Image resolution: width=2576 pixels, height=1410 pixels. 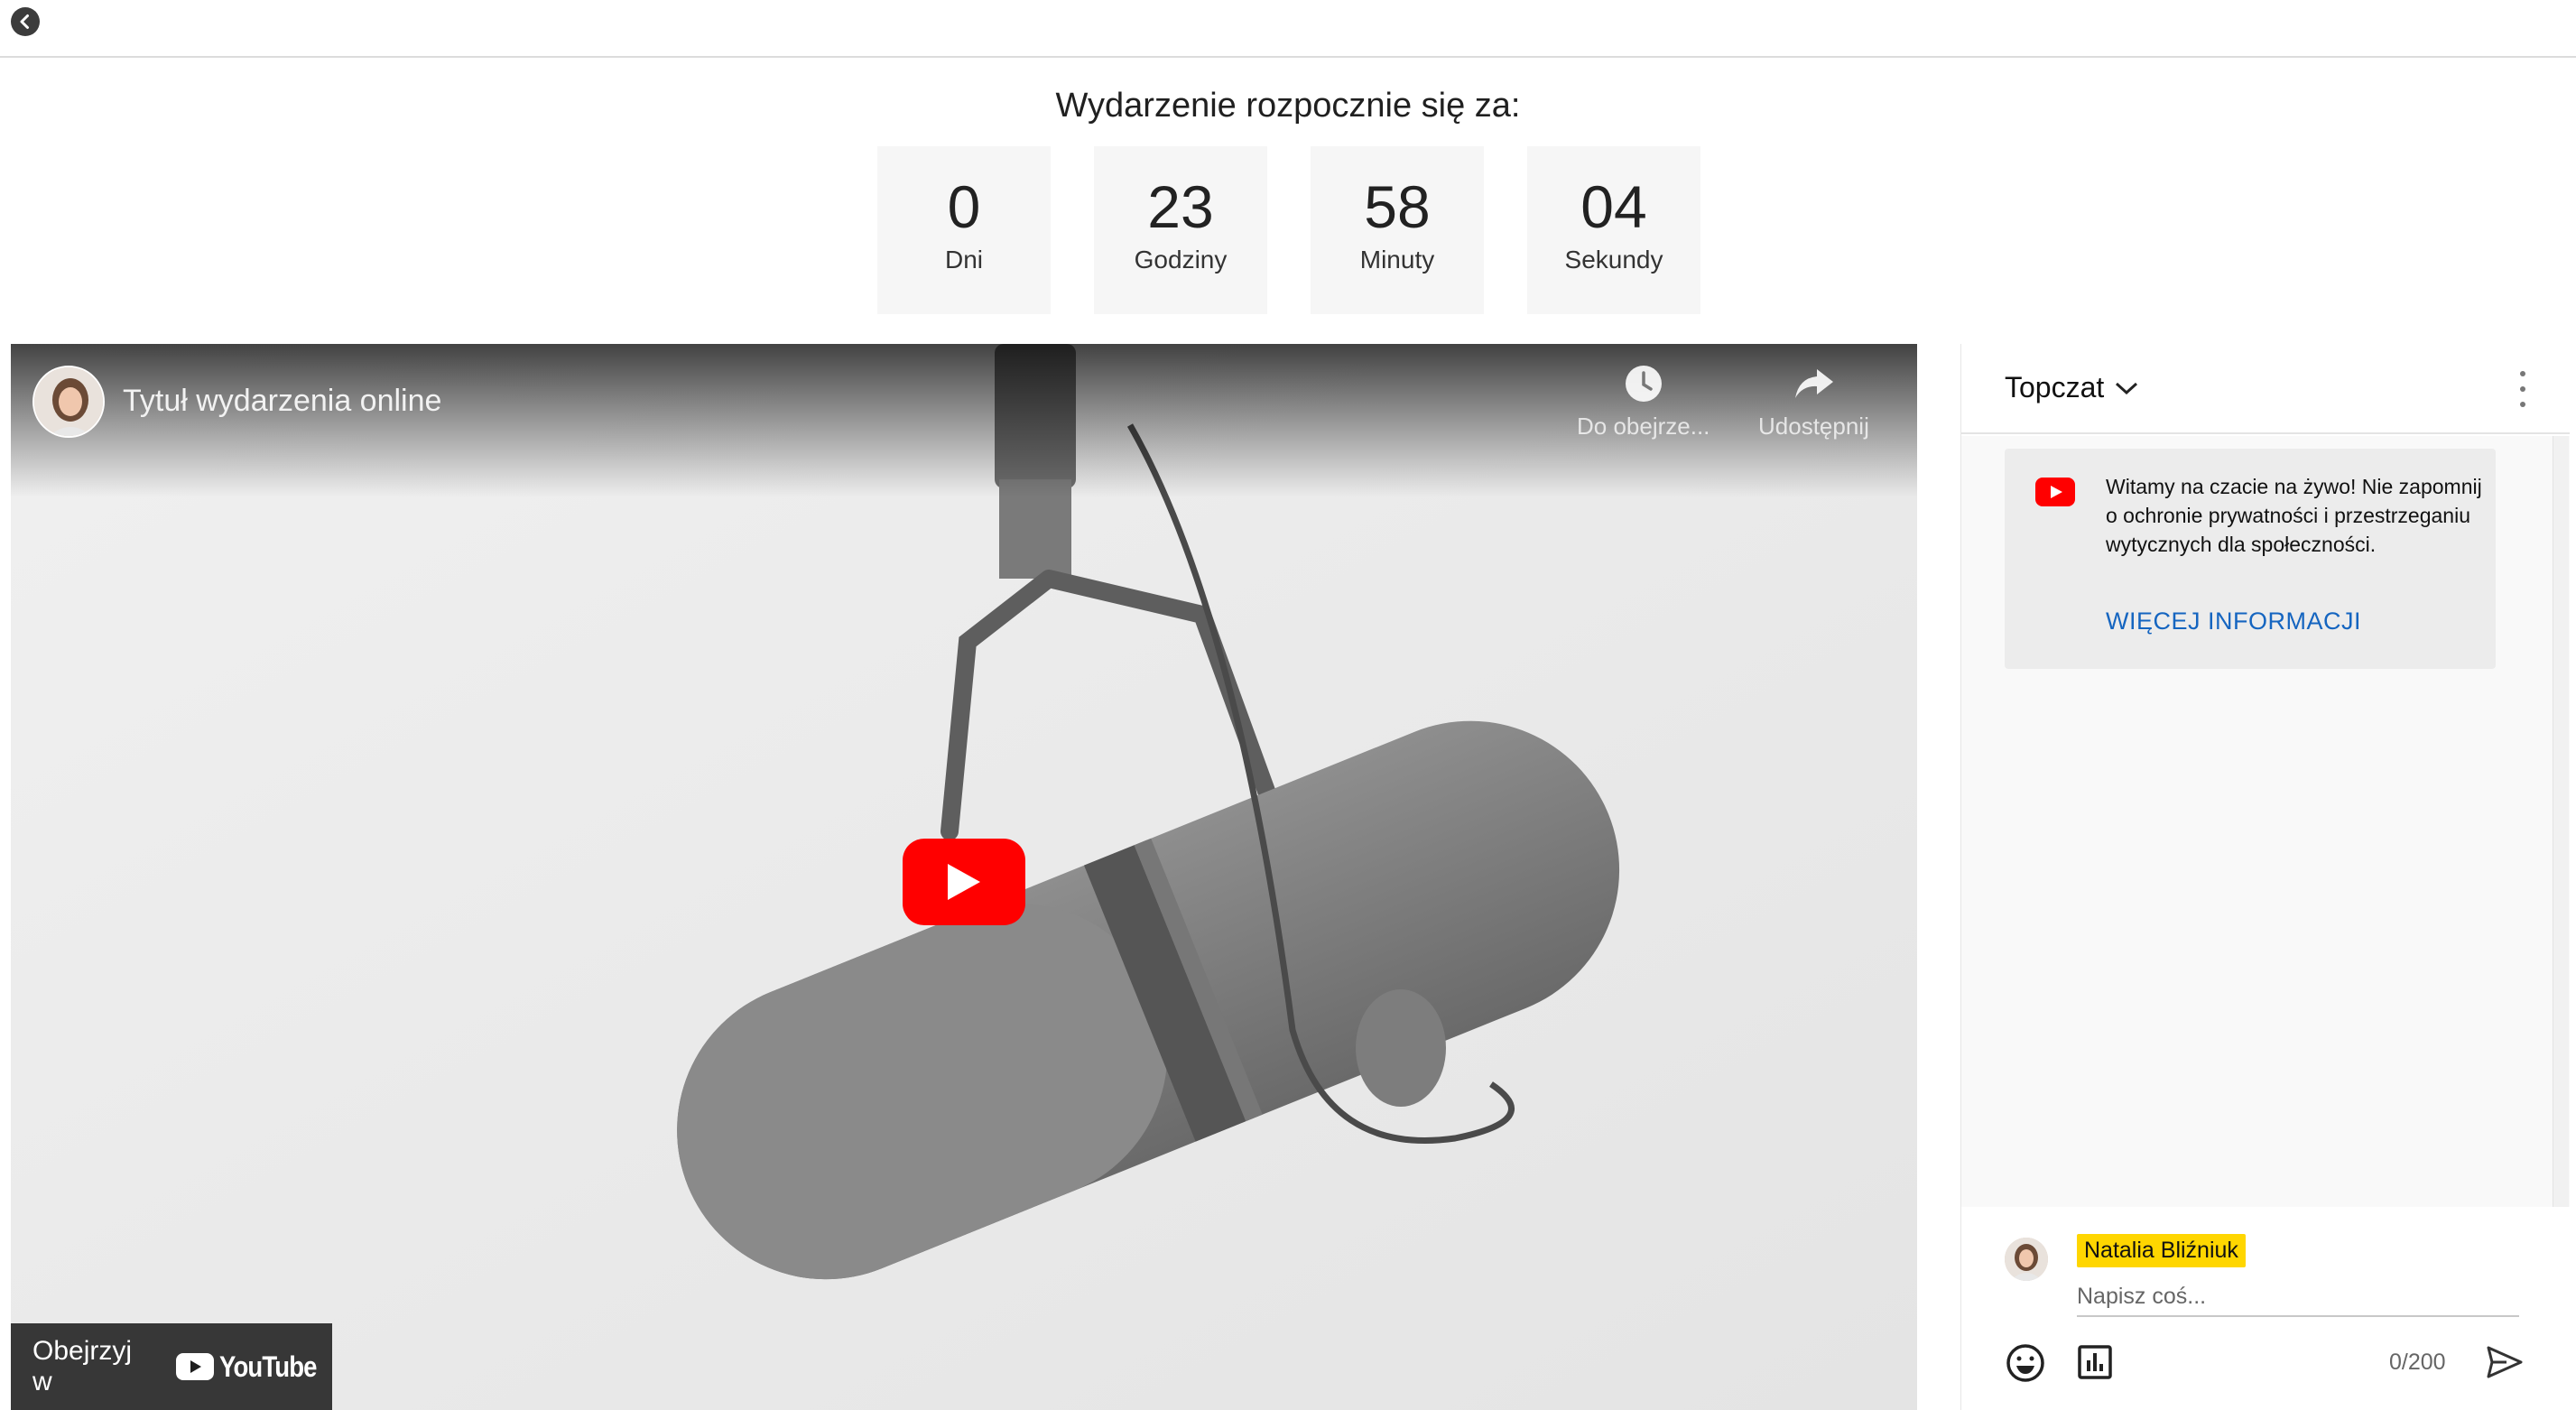 I want to click on top-bar, so click(x=1288, y=29).